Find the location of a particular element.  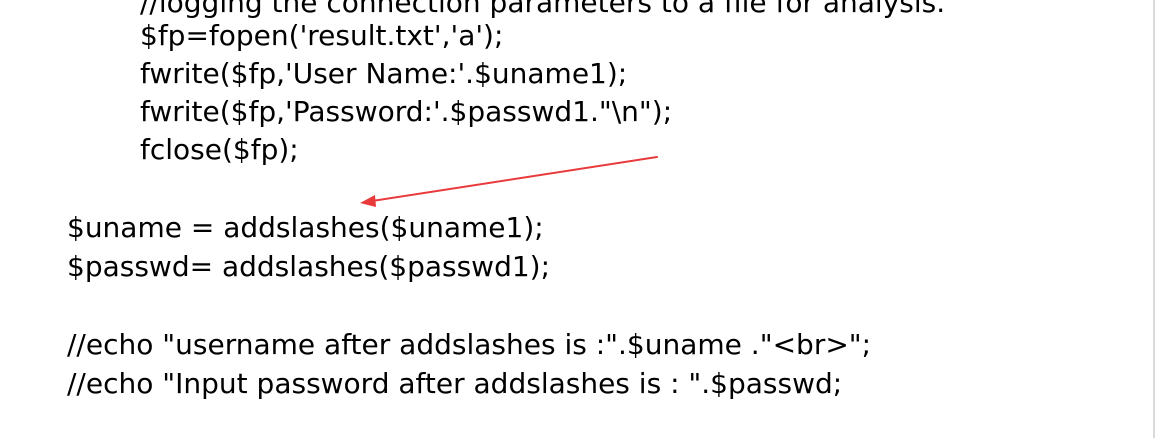

code-line-passwd-addslashes: $passwd= addslashes($passwd1); is located at coordinates (309, 266).